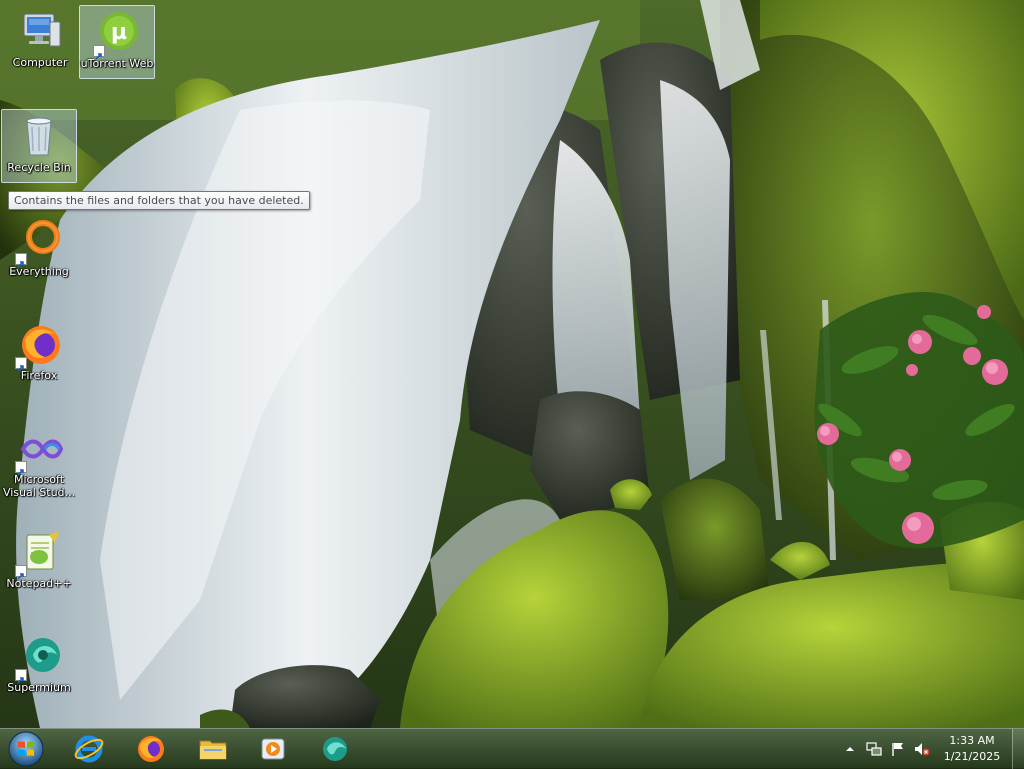 This screenshot has width=1024, height=769. Describe the element at coordinates (39, 687) in the screenshot. I see `desktop-icon-label: Supermium` at that location.